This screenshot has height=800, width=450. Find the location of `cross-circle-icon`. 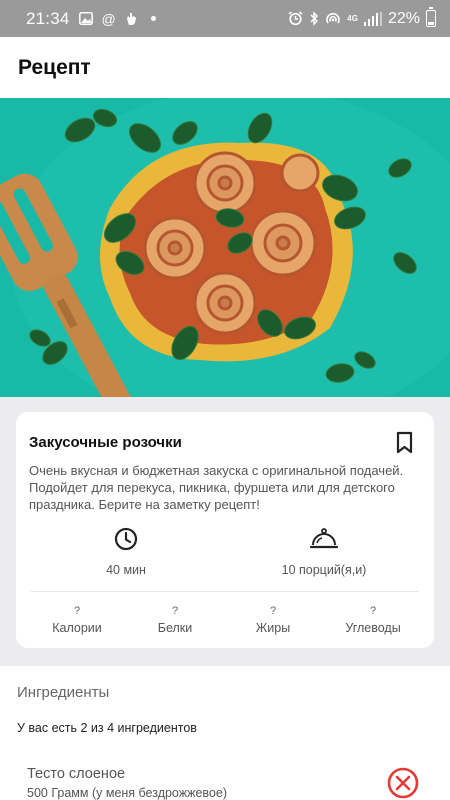

cross-circle-icon is located at coordinates (403, 783).